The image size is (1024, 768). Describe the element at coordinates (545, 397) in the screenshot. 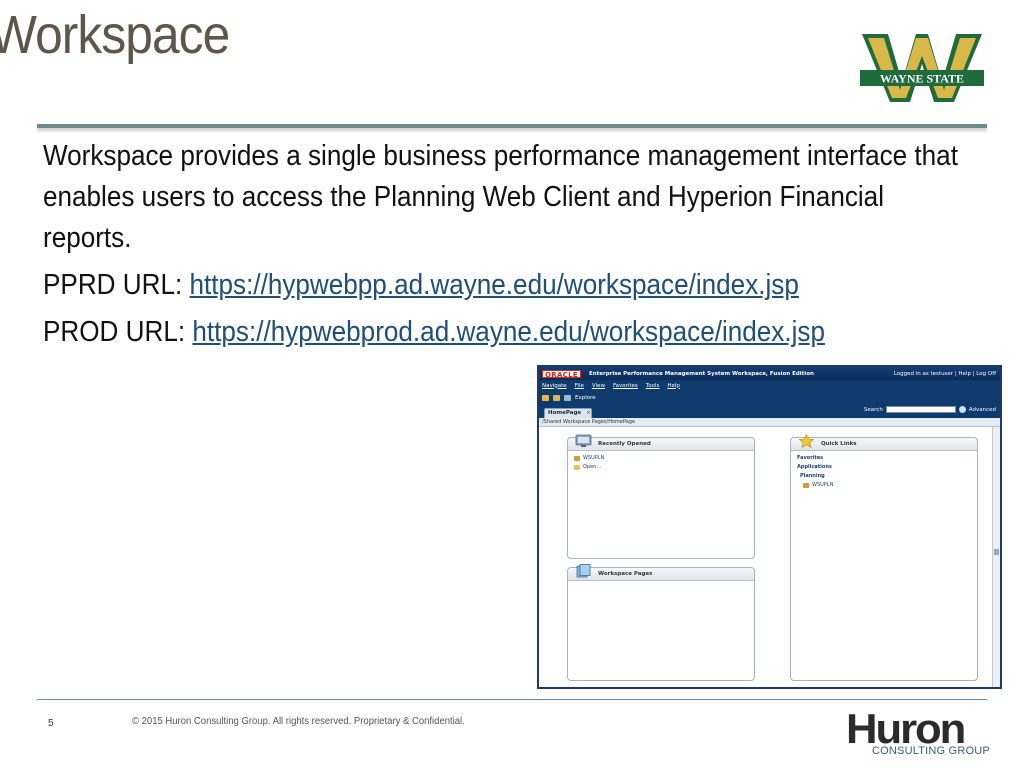

I see `home-icon` at that location.